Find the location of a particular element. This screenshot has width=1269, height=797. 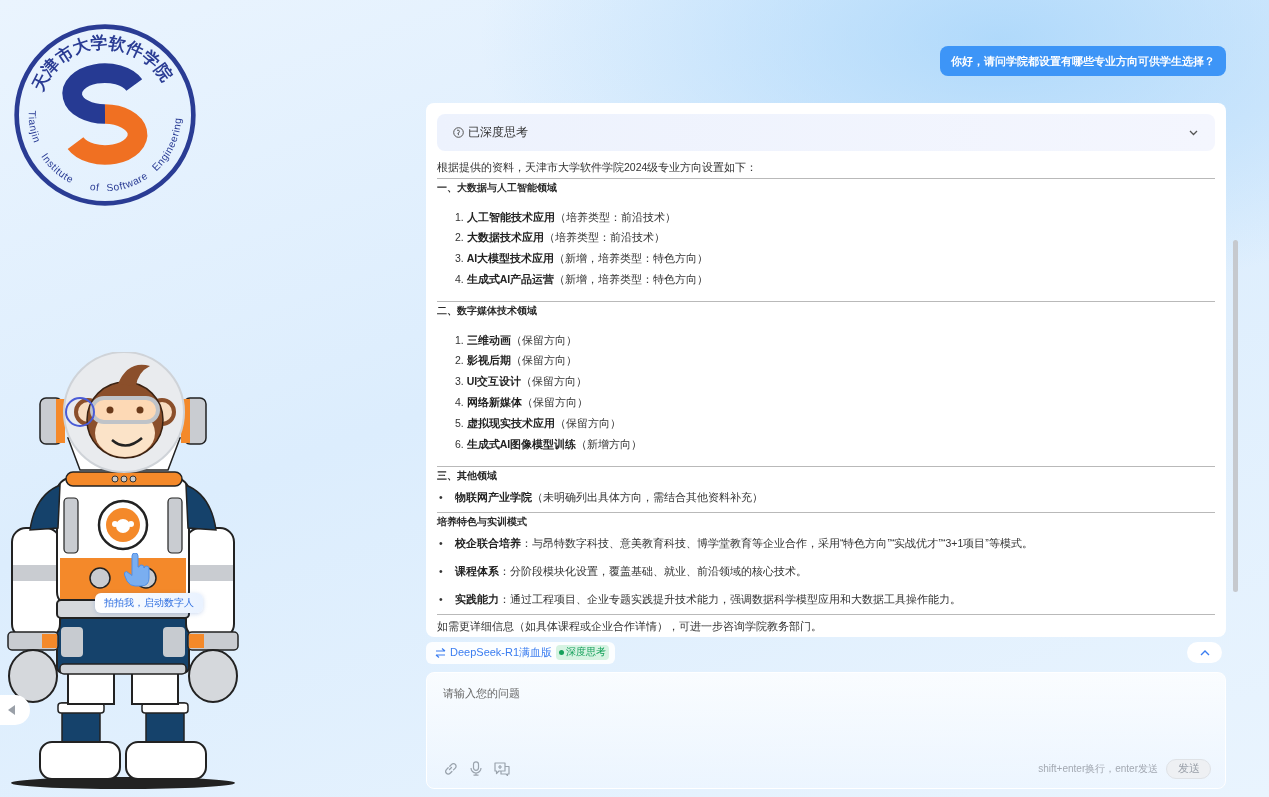

list-item-text: AI大模型技术应用（新增，培养类型：特色方向） is located at coordinates (587, 259).